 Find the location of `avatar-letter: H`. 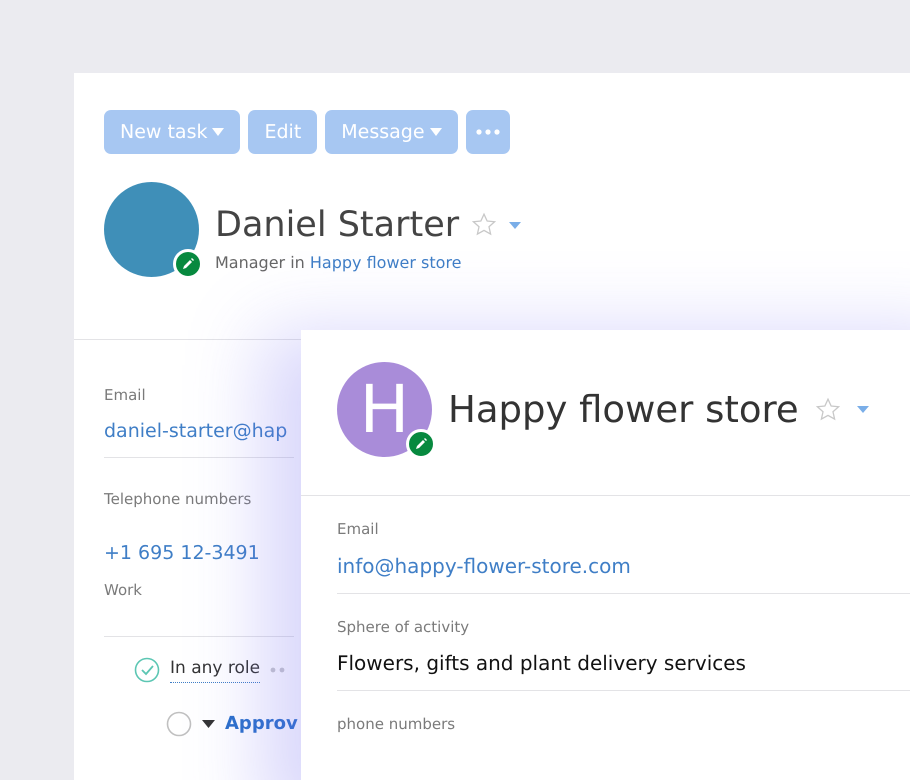

avatar-letter: H is located at coordinates (385, 409).